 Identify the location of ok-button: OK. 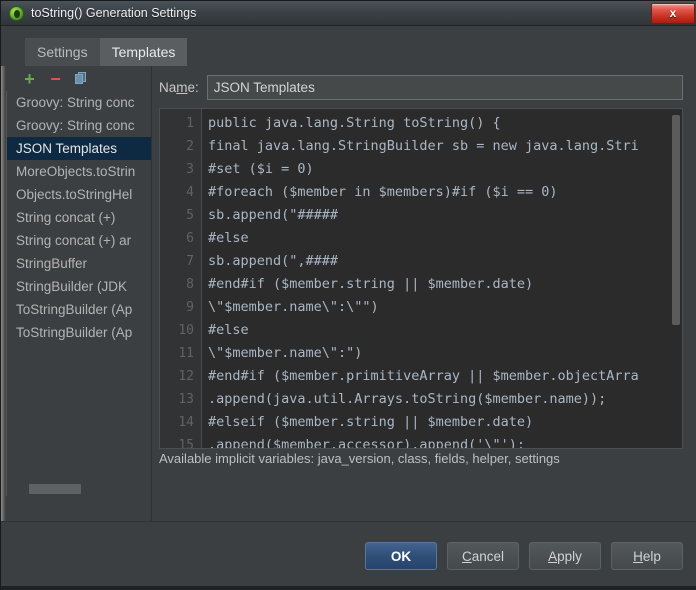
(400, 556).